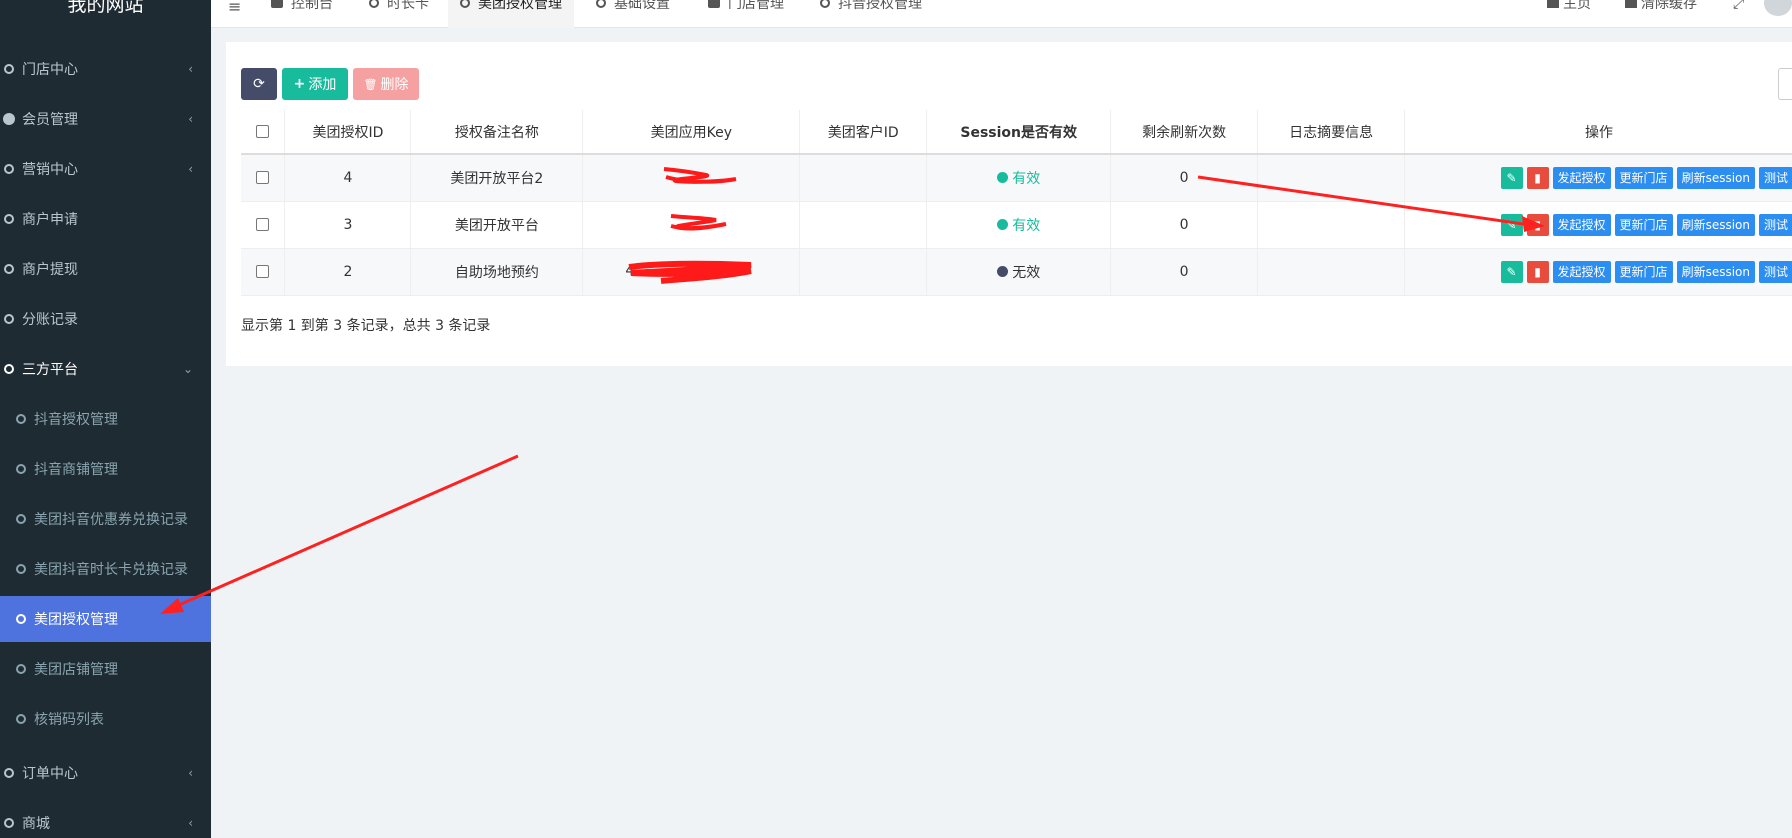 This screenshot has height=838, width=1792. Describe the element at coordinates (1184, 132) in the screenshot. I see `col-header: 剩余刷新次数` at that location.